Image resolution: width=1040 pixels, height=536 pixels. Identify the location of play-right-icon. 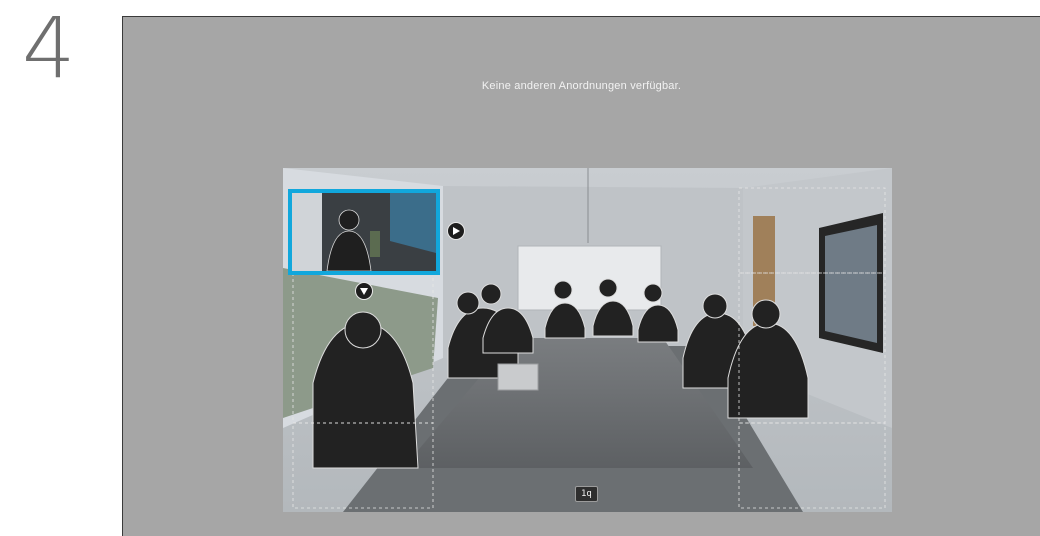
(456, 231).